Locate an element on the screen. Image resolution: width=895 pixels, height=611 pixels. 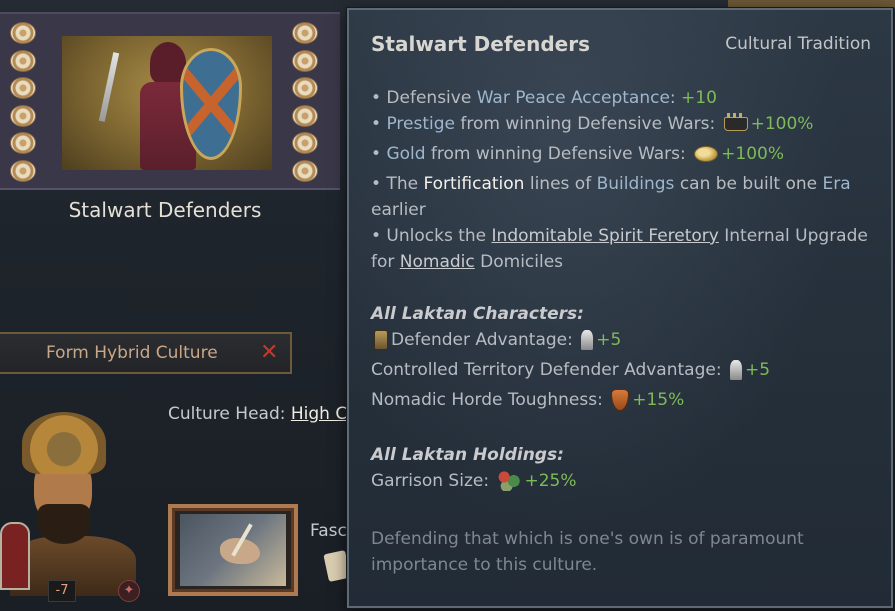
portrait-fur-helmet is located at coordinates (64, 443).